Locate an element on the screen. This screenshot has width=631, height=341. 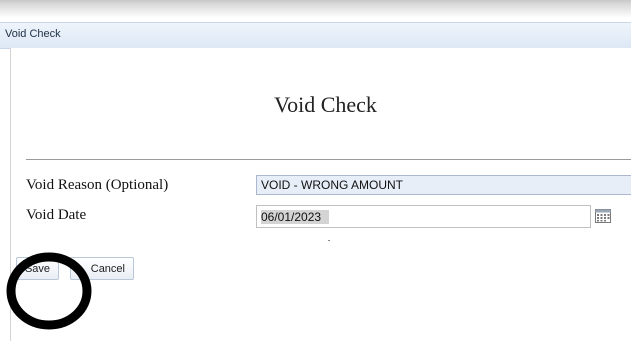
void-reason-input is located at coordinates (444, 185).